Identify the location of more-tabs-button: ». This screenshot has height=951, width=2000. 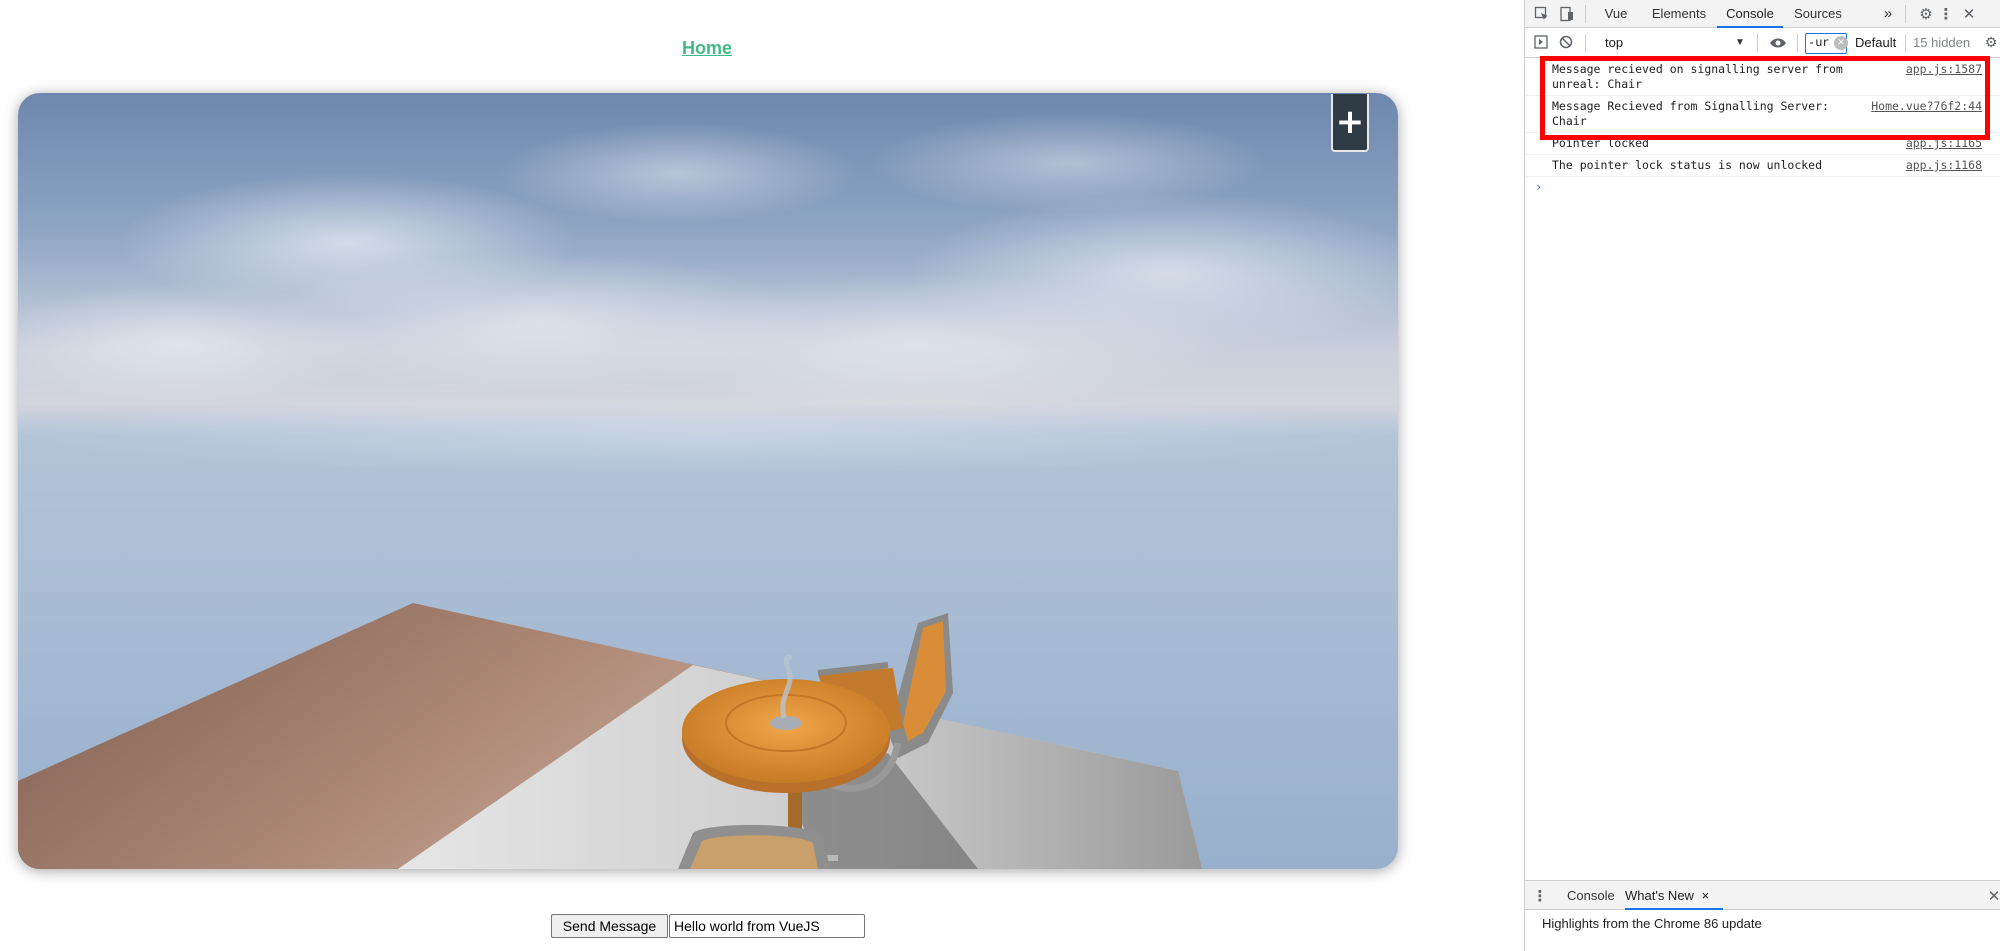
(1888, 14).